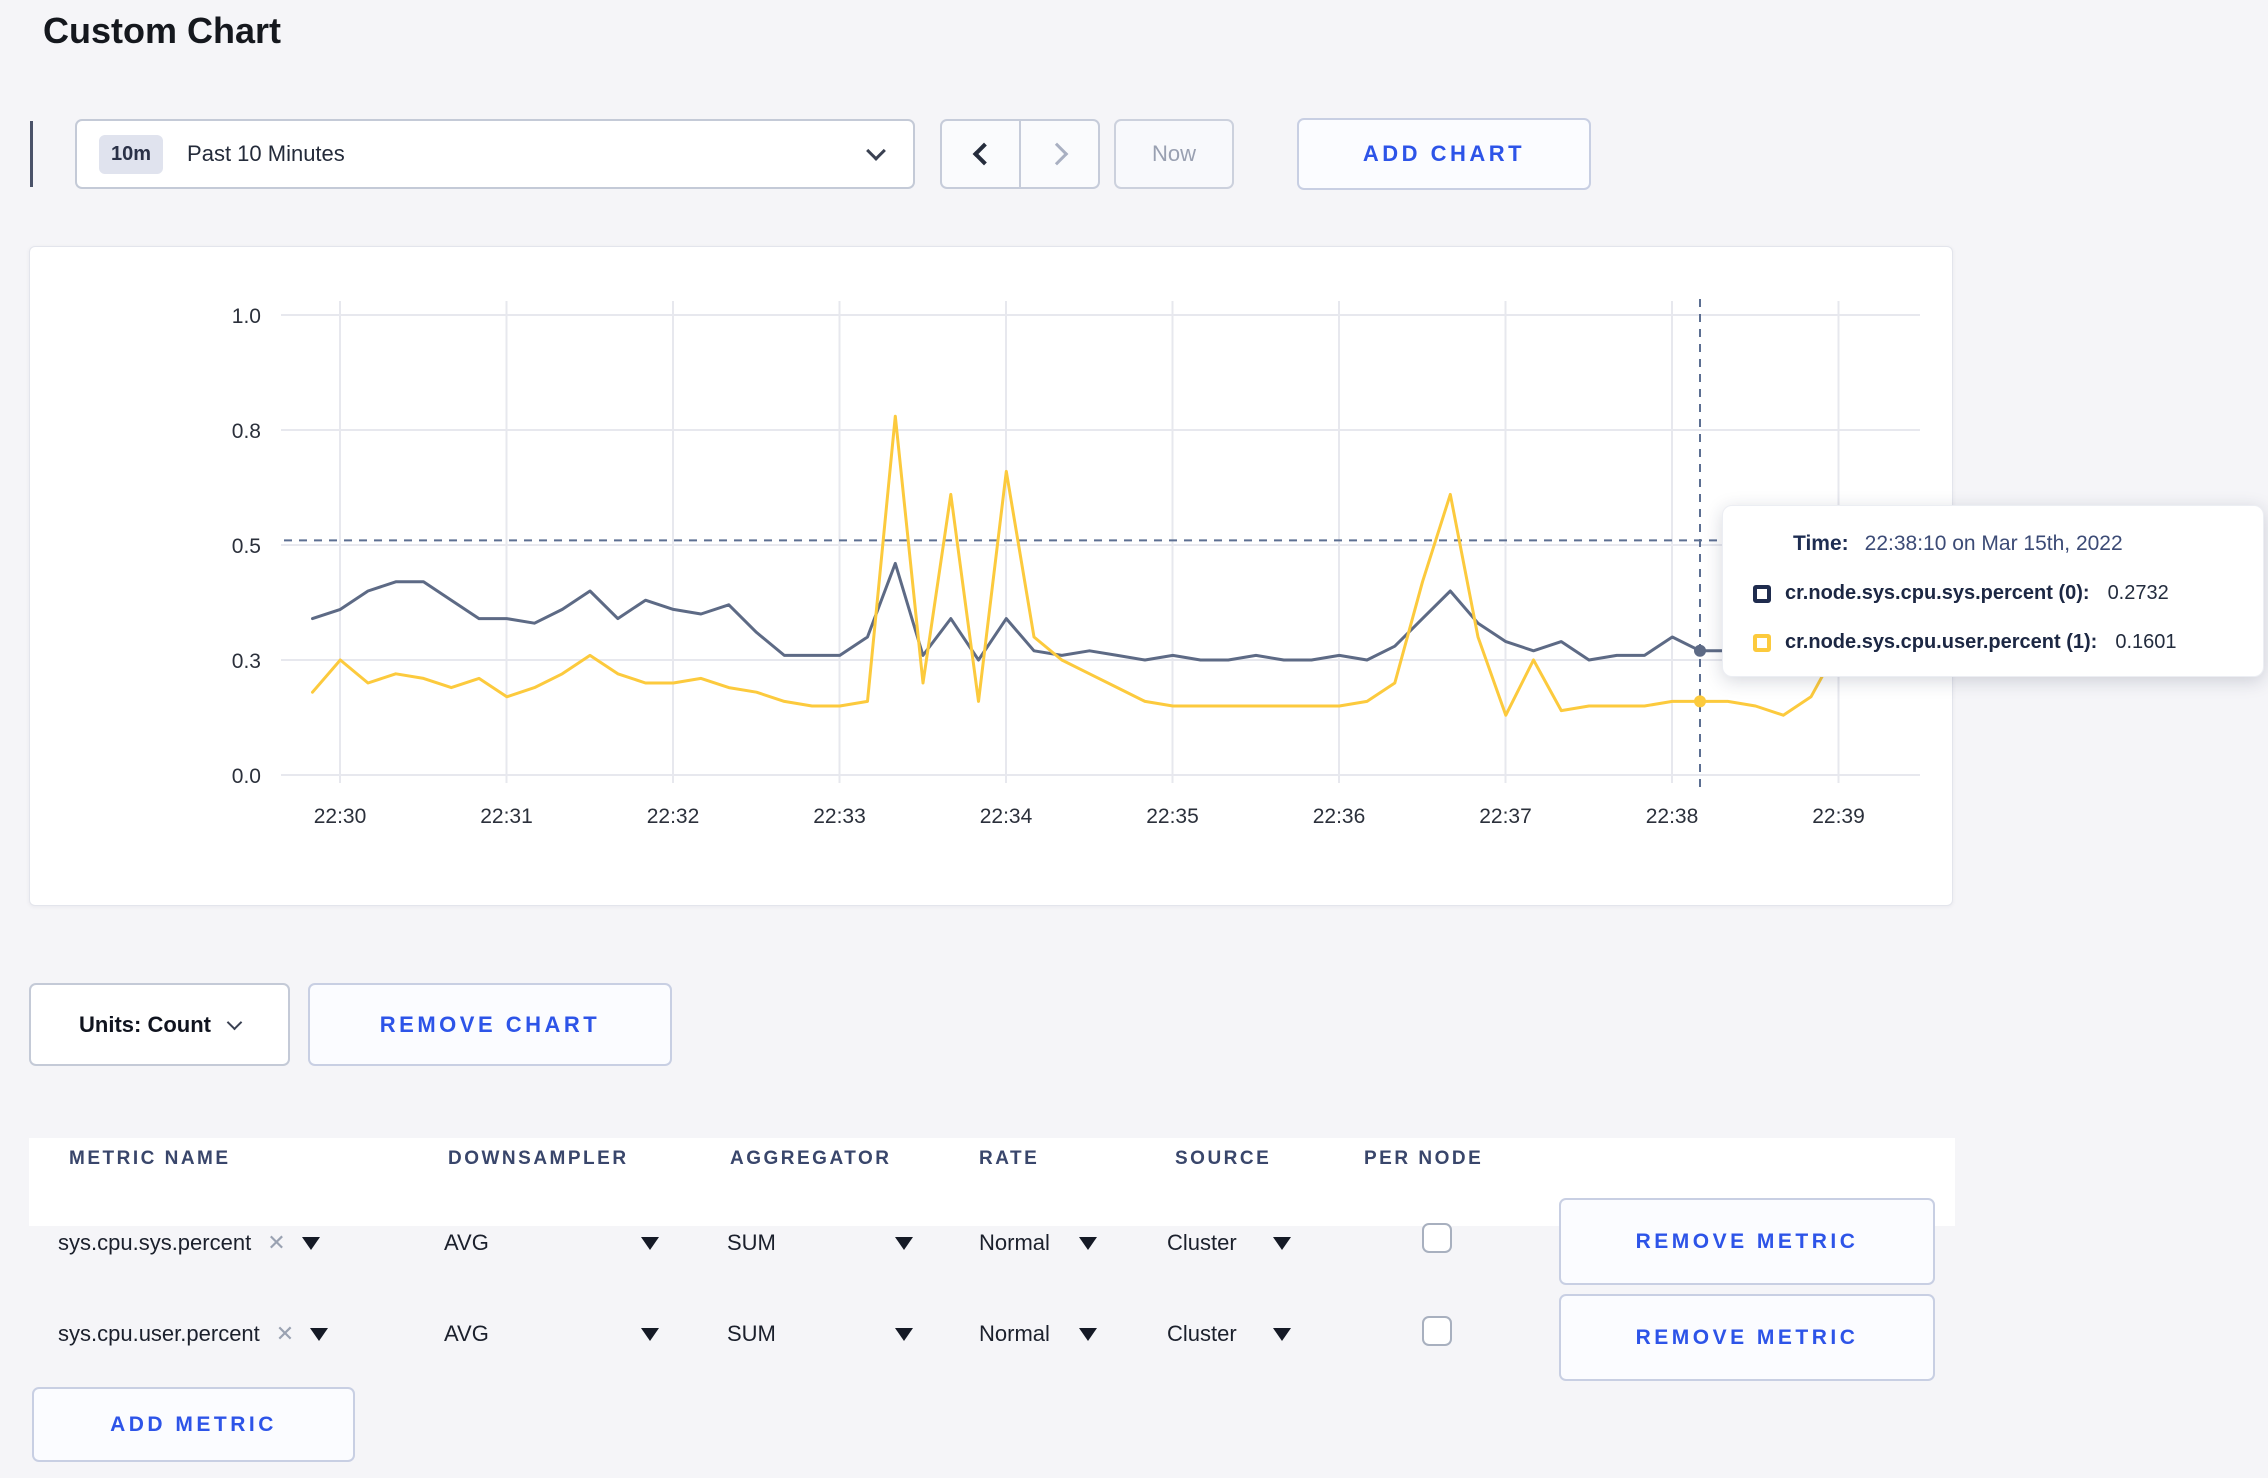 The width and height of the screenshot is (2268, 1478). What do you see at coordinates (1762, 642) in the screenshot?
I see `user-series-swatch-icon` at bounding box center [1762, 642].